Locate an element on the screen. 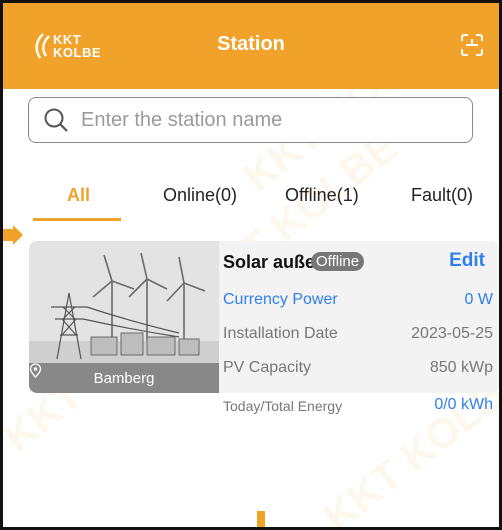 The image size is (502, 530). location-bar: Bamberg is located at coordinates (124, 378).